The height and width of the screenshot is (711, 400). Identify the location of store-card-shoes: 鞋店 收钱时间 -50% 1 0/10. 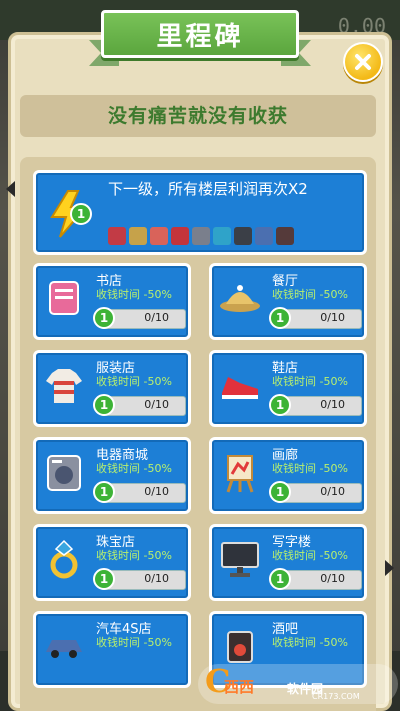
(288, 388).